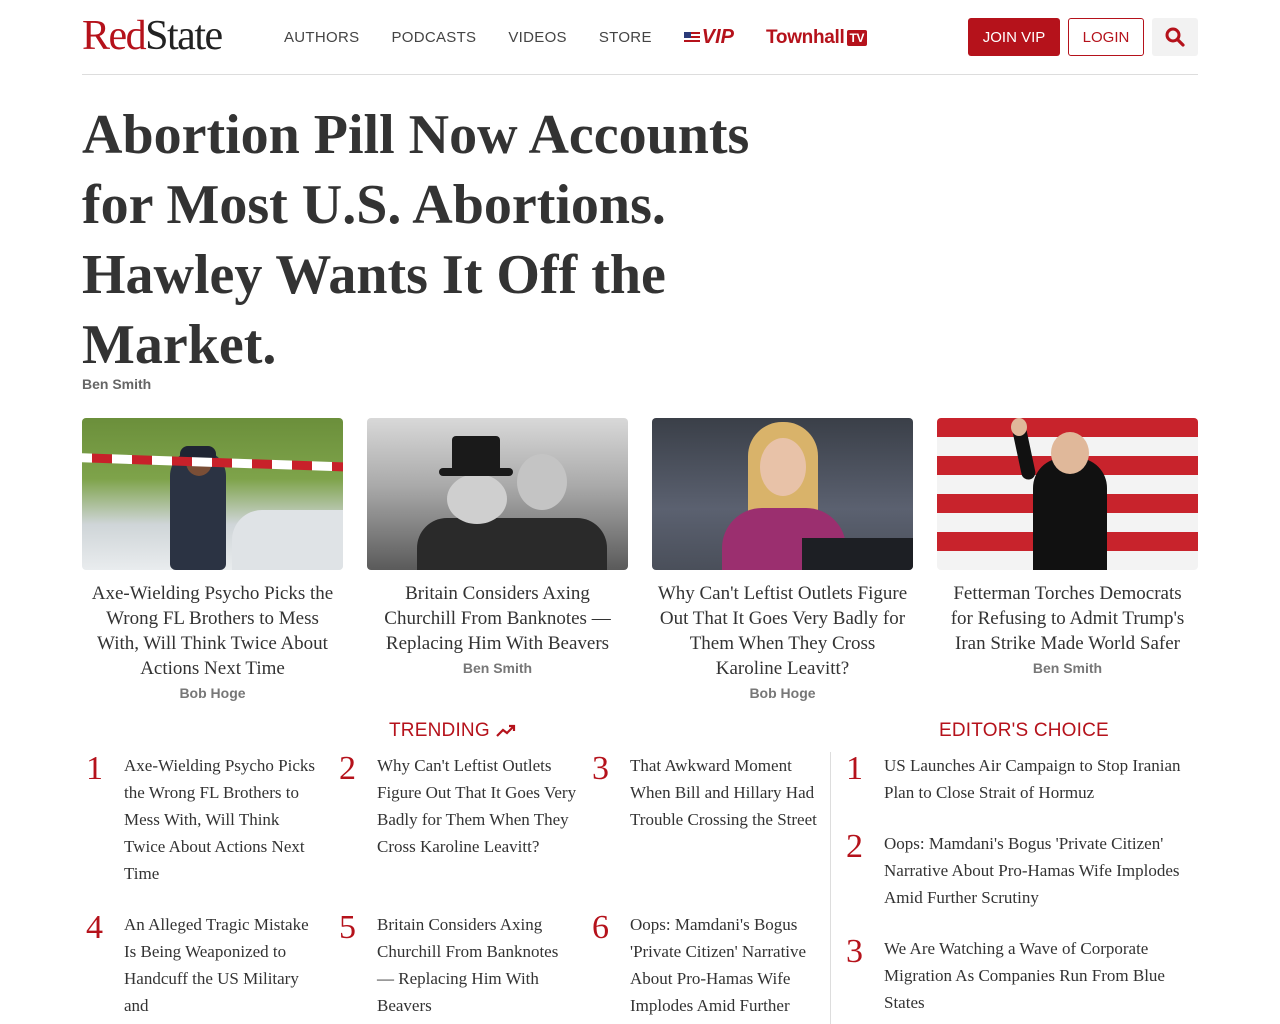  I want to click on trending-heading: TRENDING, so click(452, 731).